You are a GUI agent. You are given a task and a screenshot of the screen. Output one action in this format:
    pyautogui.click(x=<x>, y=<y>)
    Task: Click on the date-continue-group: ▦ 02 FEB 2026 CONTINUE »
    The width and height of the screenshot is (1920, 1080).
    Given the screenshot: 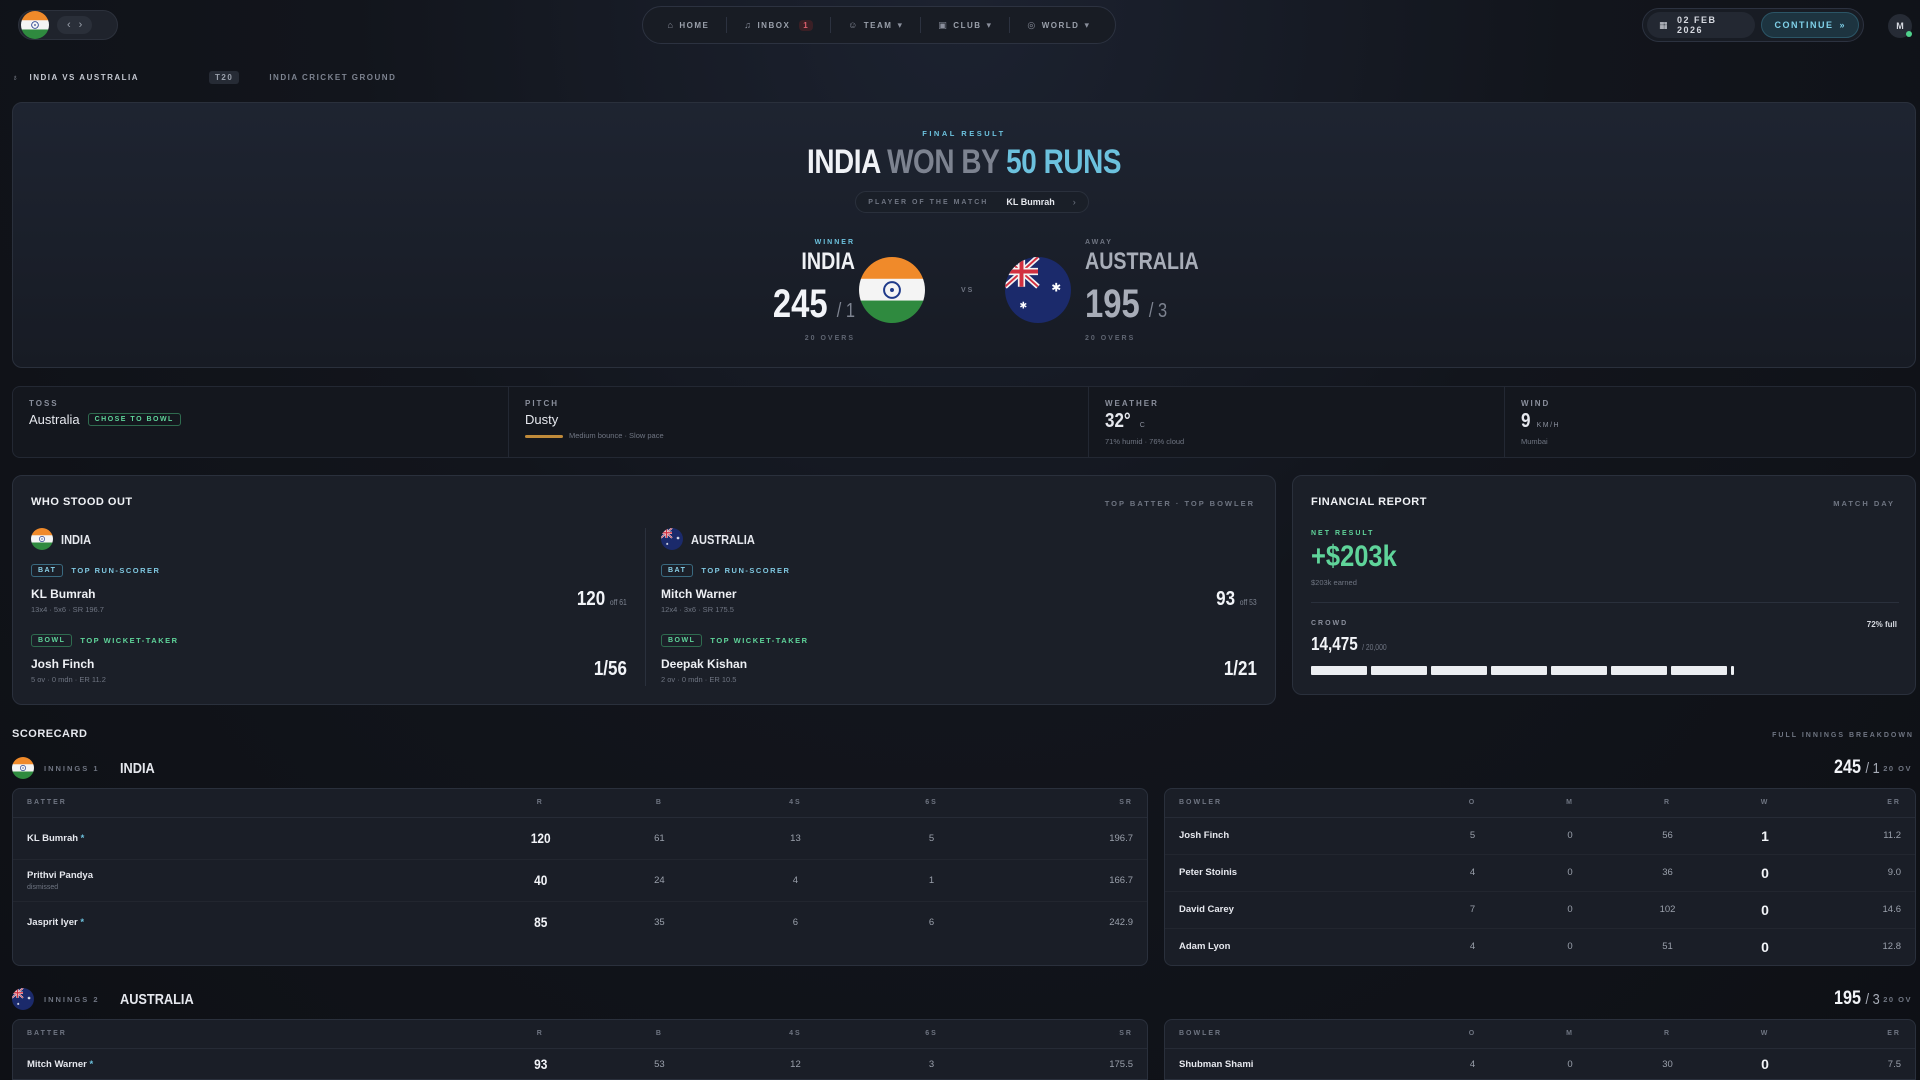 What is the action you would take?
    pyautogui.click(x=1753, y=25)
    